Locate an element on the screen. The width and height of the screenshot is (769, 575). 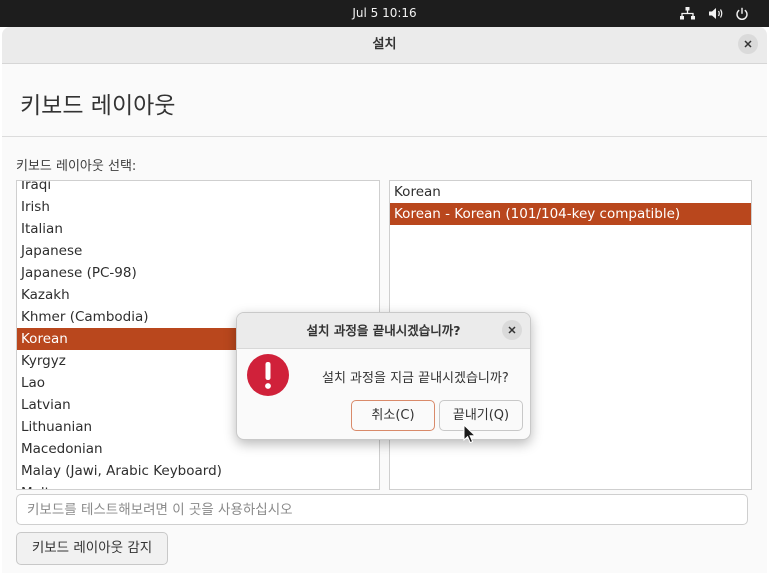
keyboard-test-input is located at coordinates (382, 509).